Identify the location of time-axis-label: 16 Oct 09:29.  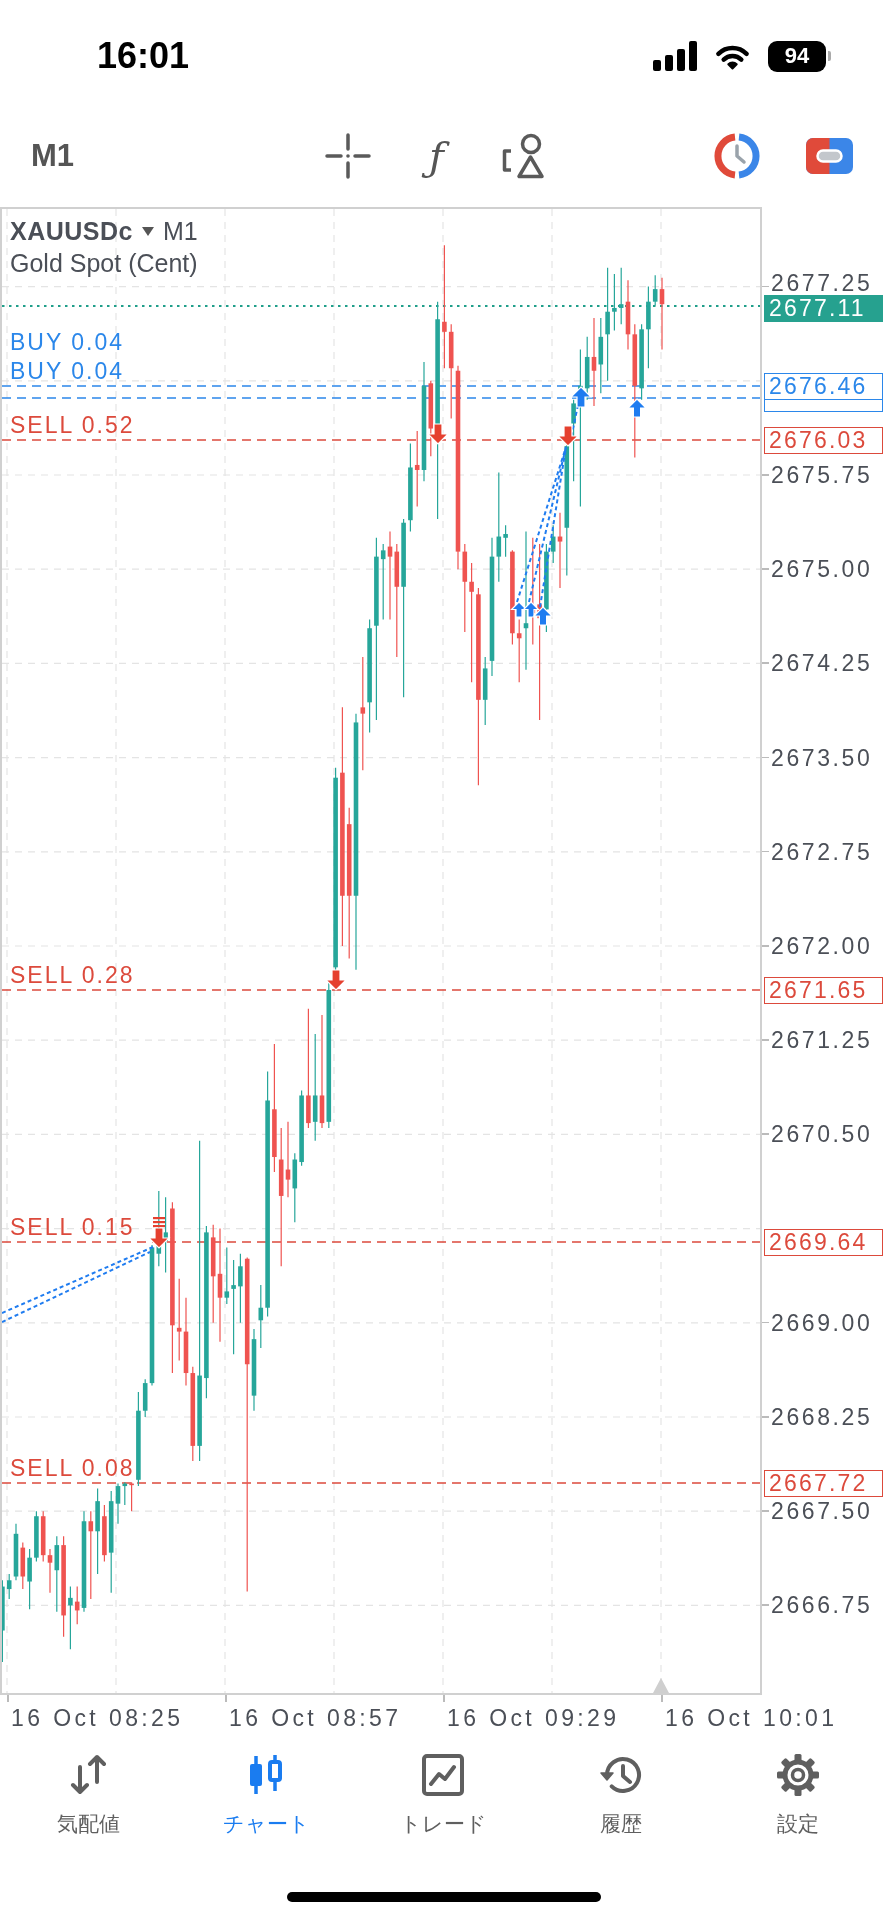
(533, 1718).